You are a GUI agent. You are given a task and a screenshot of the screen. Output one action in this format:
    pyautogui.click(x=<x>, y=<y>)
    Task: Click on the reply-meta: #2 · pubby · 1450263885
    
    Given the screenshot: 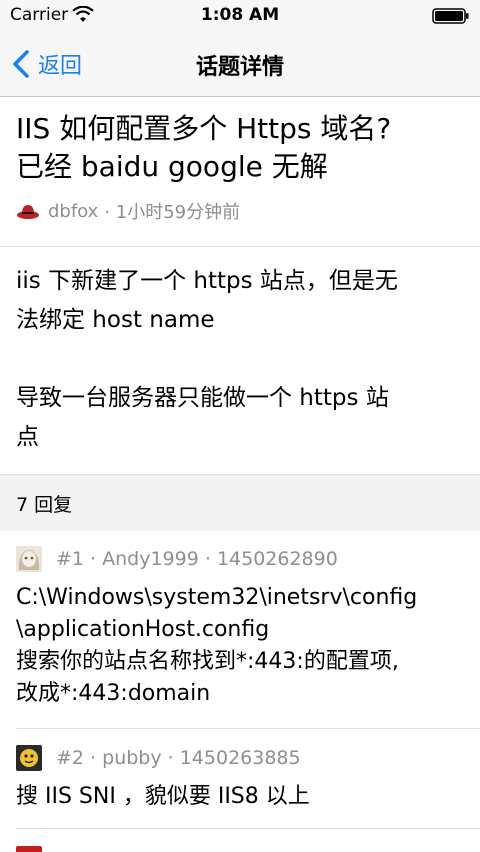 What is the action you would take?
    pyautogui.click(x=241, y=758)
    